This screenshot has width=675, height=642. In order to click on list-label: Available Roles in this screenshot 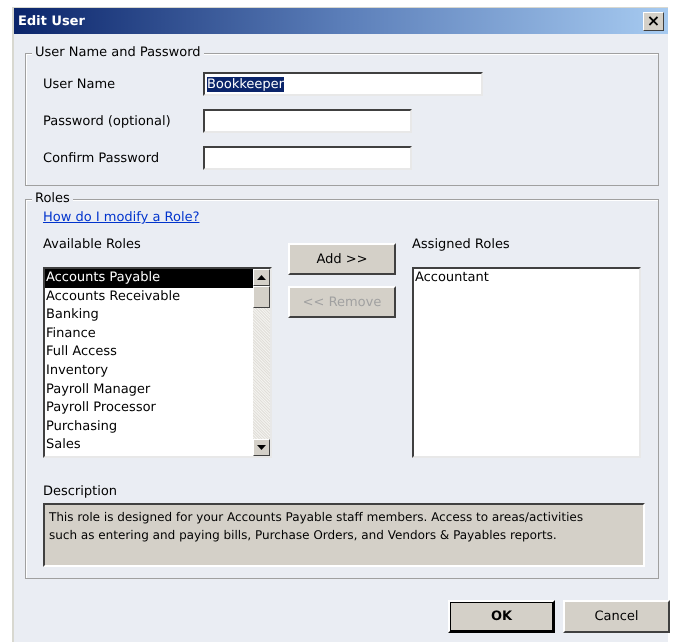, I will do `click(92, 245)`.